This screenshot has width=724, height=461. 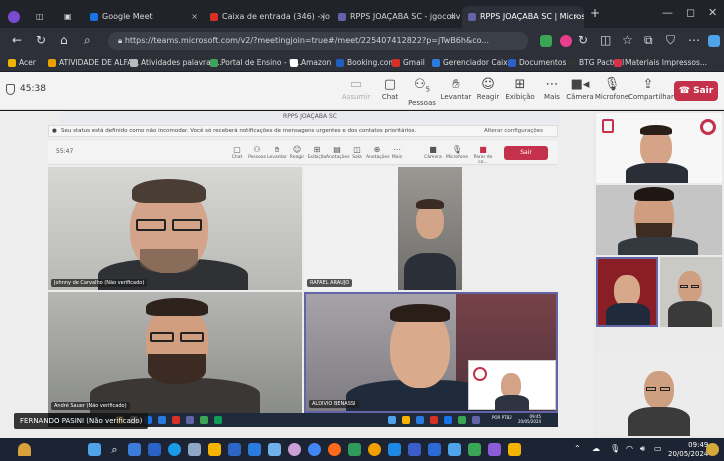 I want to click on shared-lang: POR PTB2, so click(x=502, y=417).